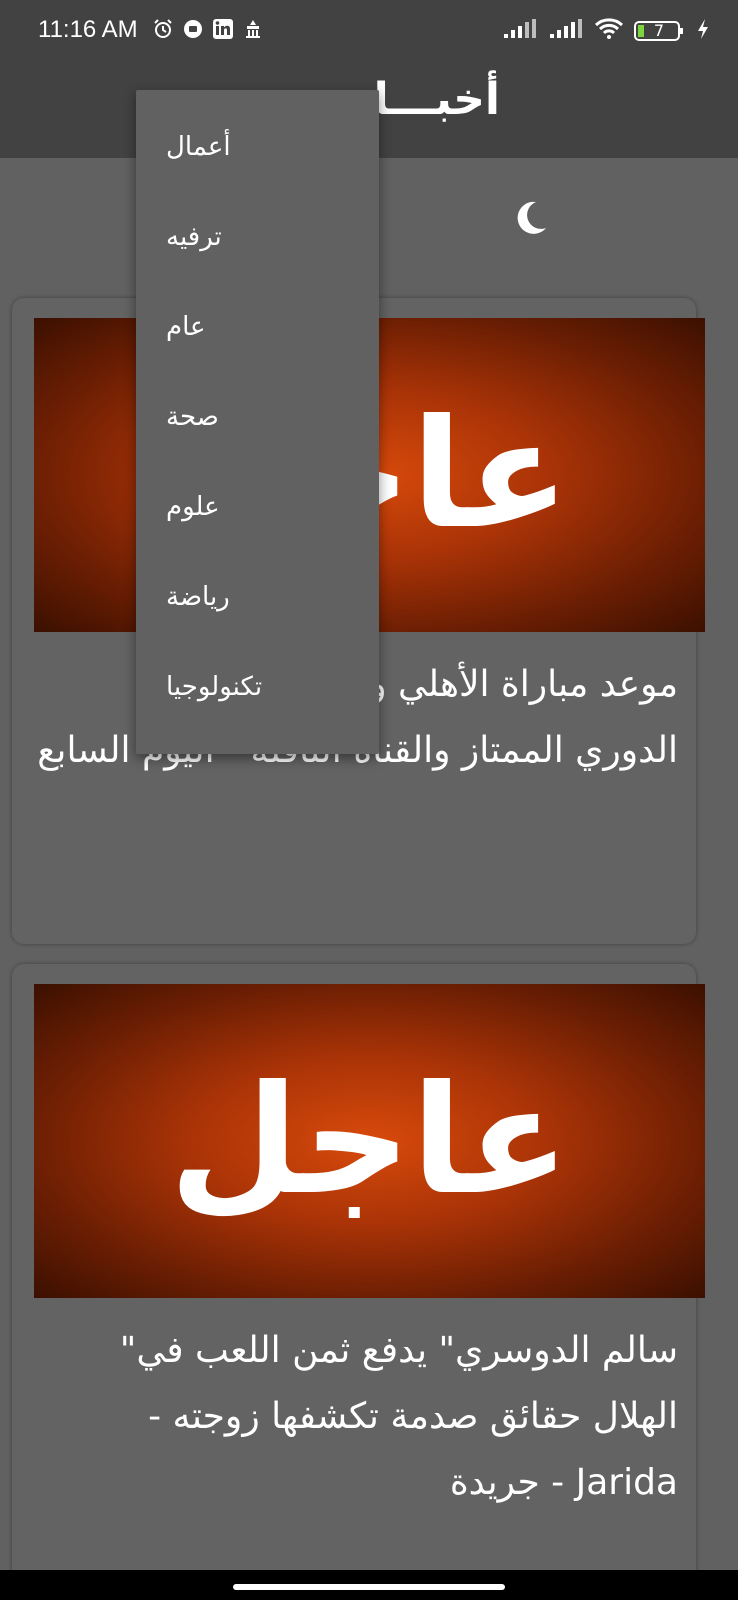 This screenshot has width=738, height=1600. I want to click on status-system-icons: 7, so click(606, 31).